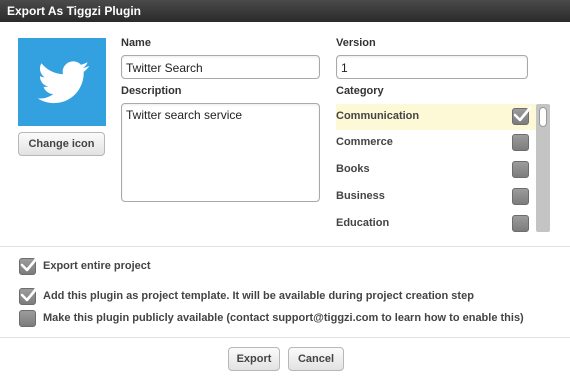 The image size is (570, 389). Describe the element at coordinates (543, 117) in the screenshot. I see `scrollbar-thumb` at that location.